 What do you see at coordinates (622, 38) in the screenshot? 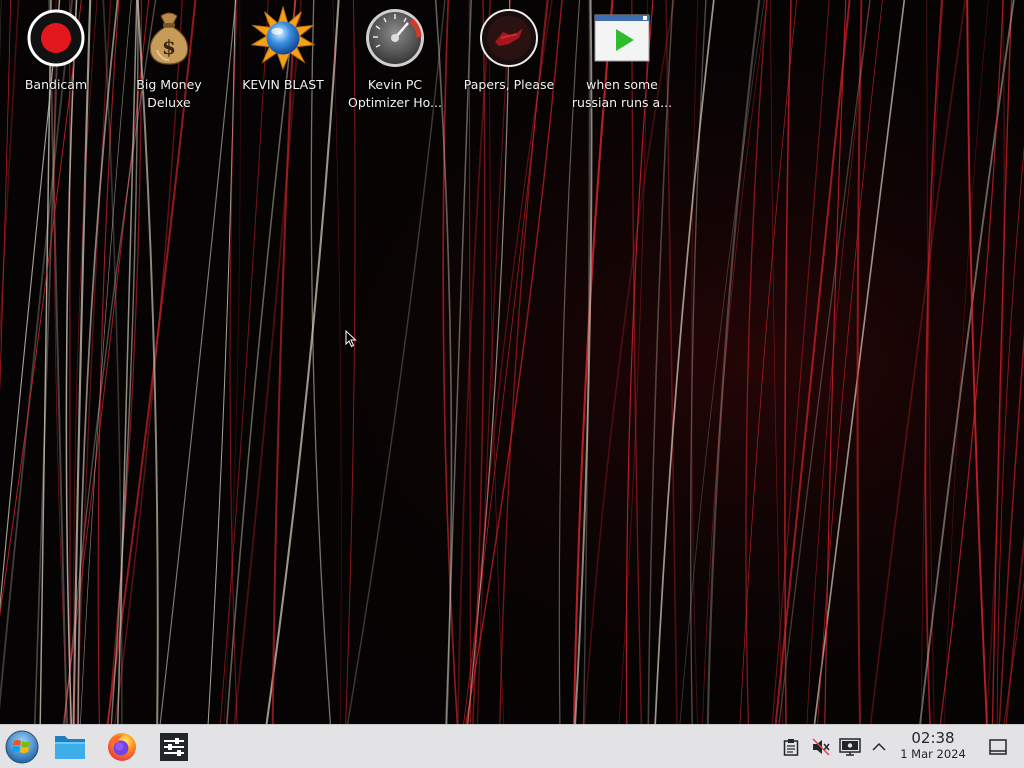
I see `video-play-icon` at bounding box center [622, 38].